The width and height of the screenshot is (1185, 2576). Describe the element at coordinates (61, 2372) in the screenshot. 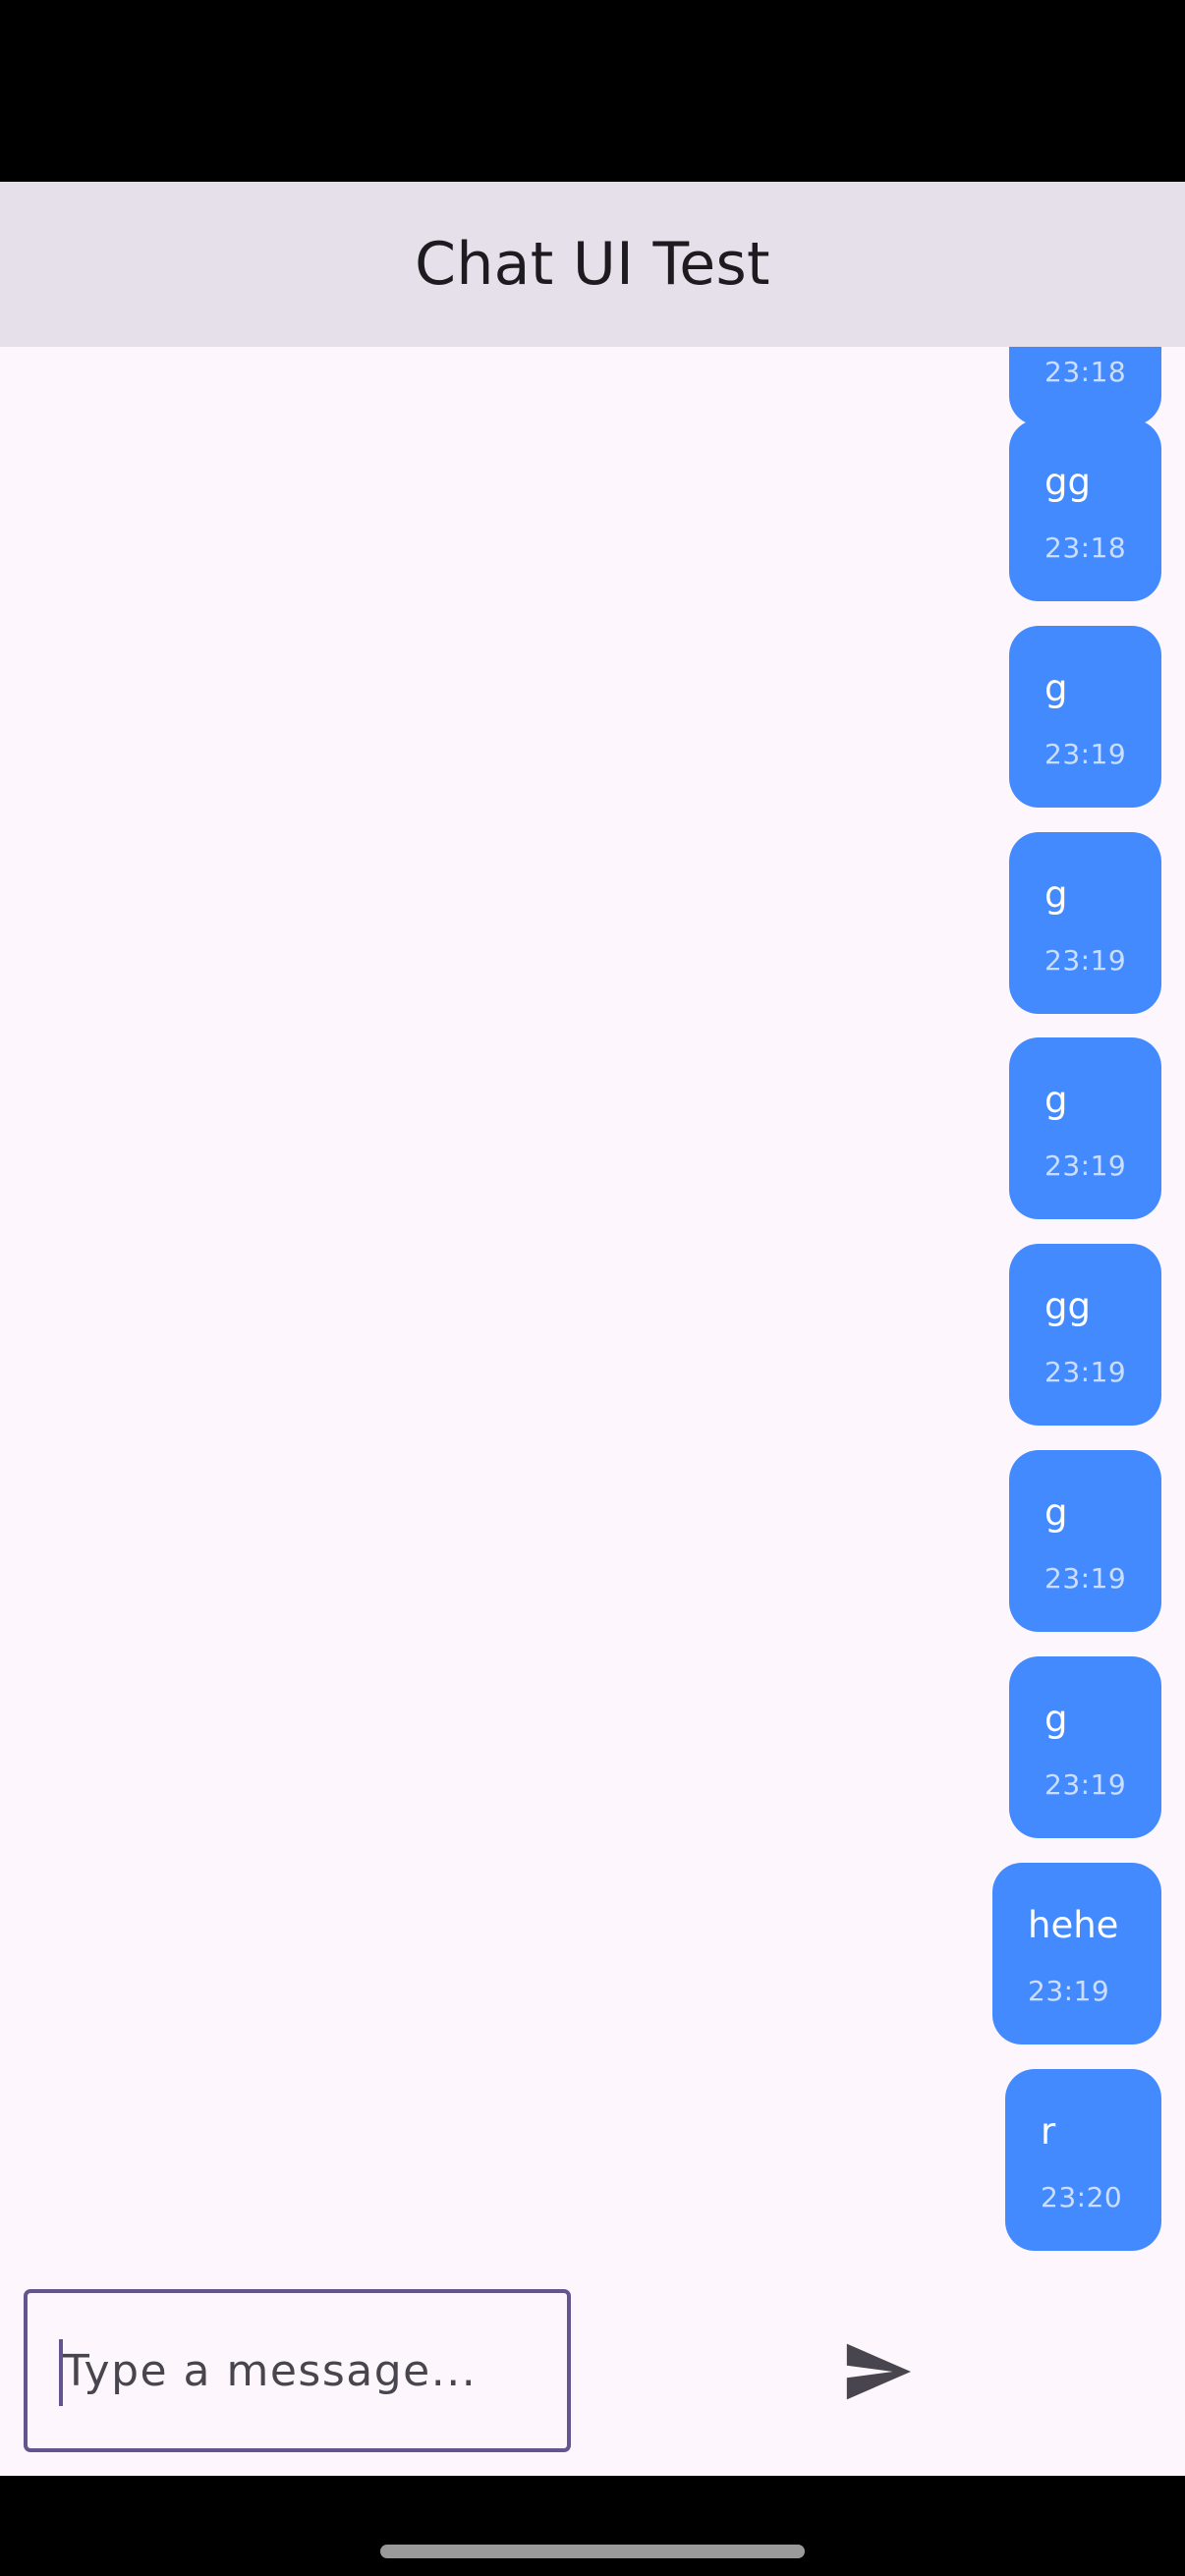

I see `text-cursor` at that location.